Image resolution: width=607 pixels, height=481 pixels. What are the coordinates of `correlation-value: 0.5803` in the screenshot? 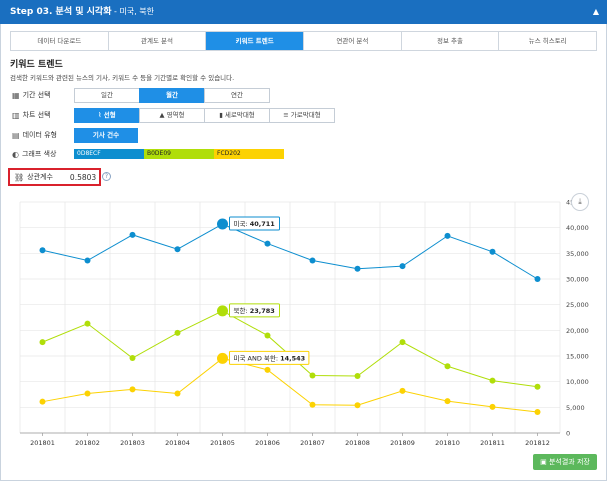 It's located at (83, 177).